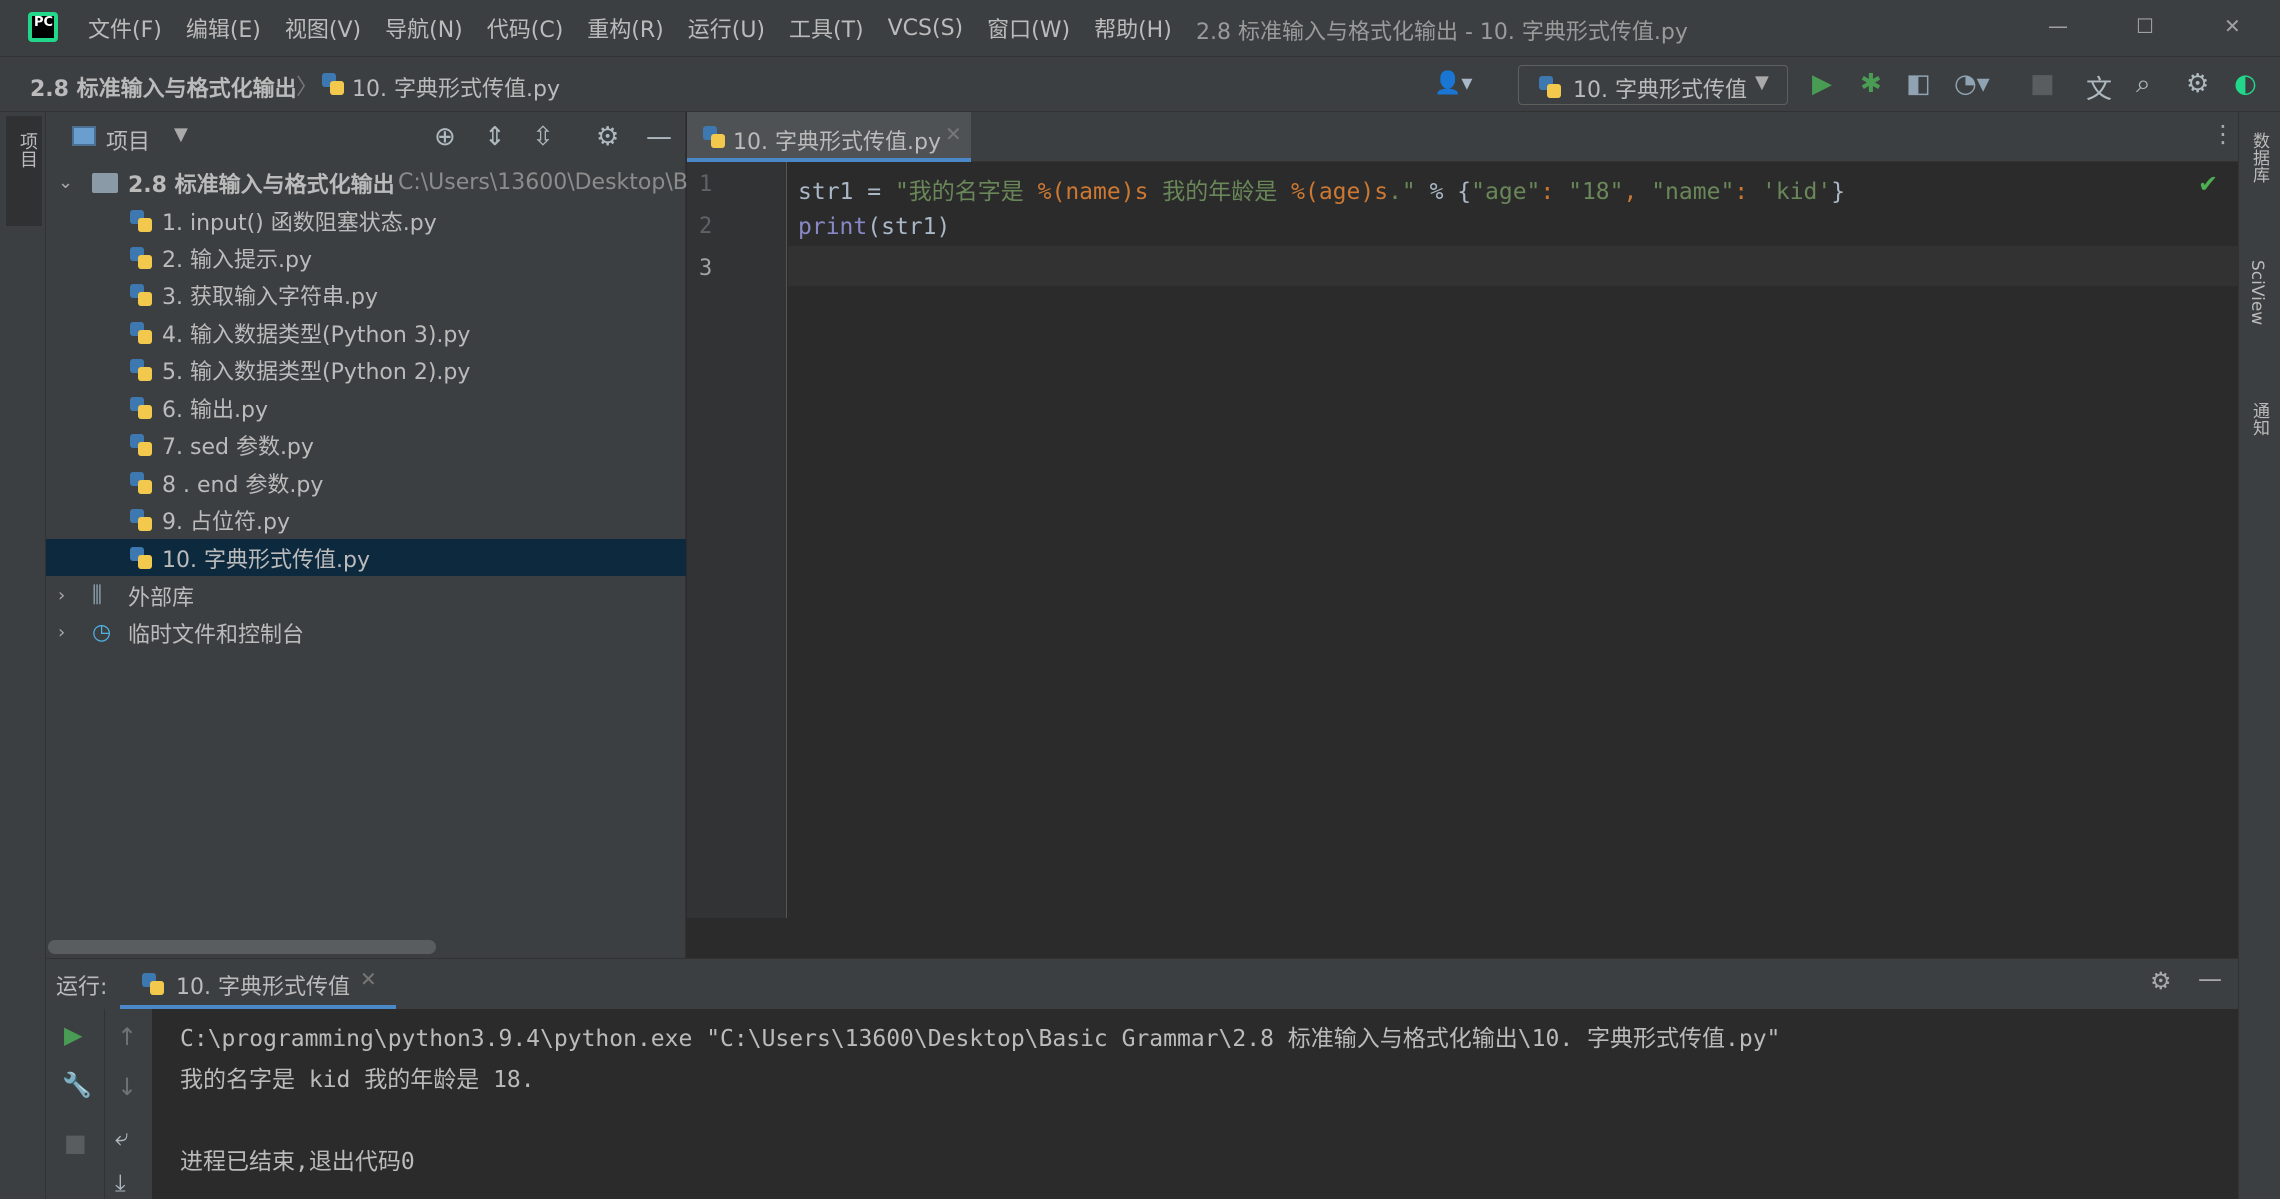 The width and height of the screenshot is (2280, 1199). I want to click on menu-code: 代码(C), so click(525, 28).